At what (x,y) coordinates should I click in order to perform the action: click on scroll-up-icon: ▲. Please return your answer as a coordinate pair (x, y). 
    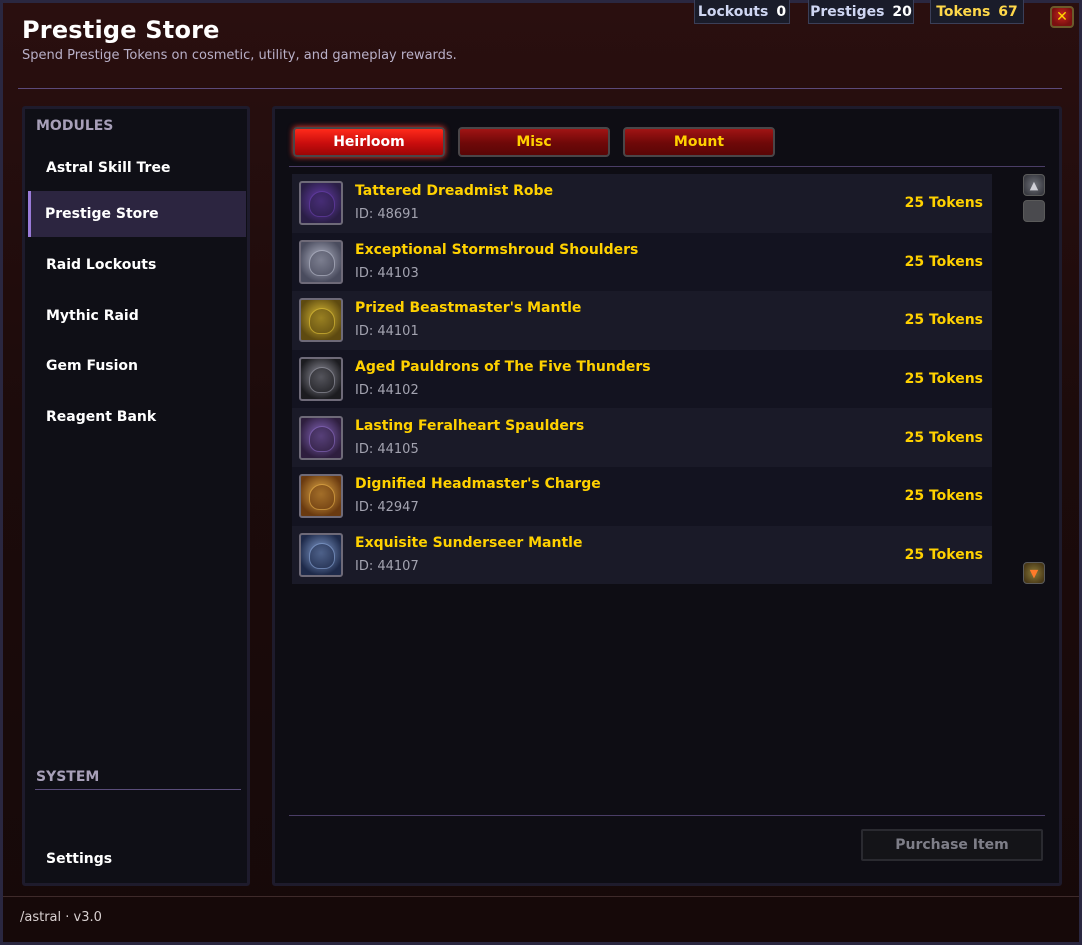
    Looking at the image, I should click on (1034, 185).